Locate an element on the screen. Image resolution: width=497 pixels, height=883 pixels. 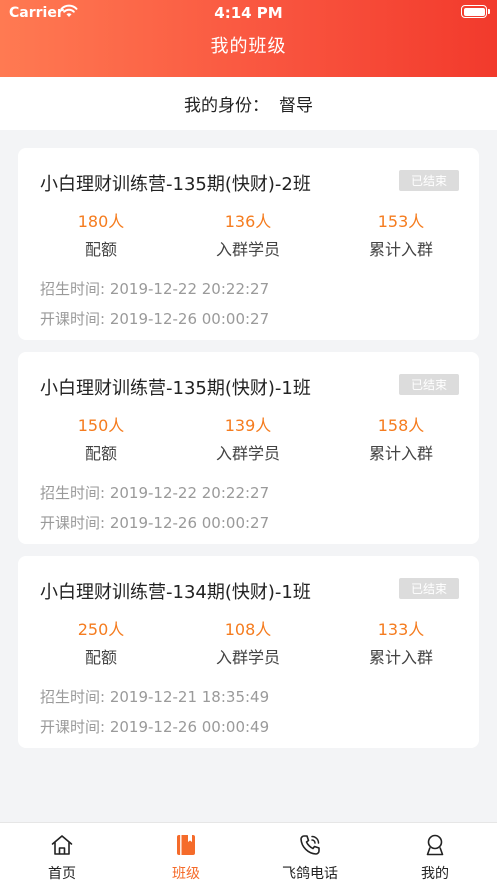
stat-total-joined: 158人 累计入群 is located at coordinates (401, 439).